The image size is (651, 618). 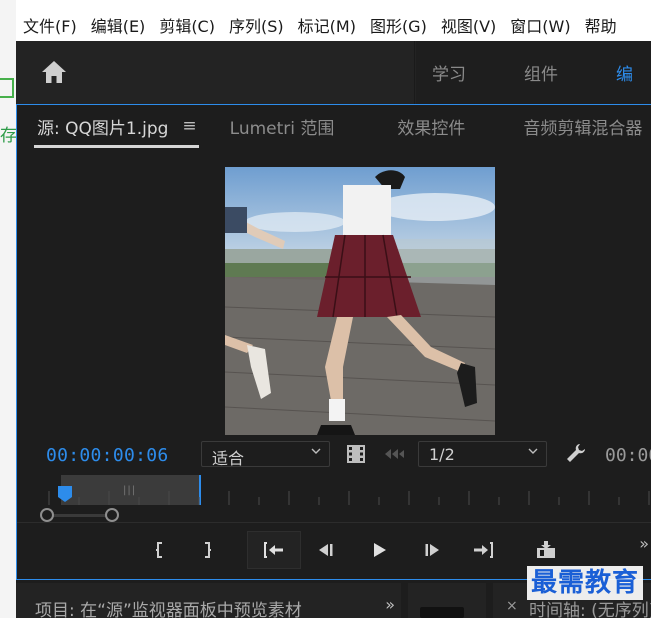 I want to click on go-to-in-button, so click(x=274, y=550).